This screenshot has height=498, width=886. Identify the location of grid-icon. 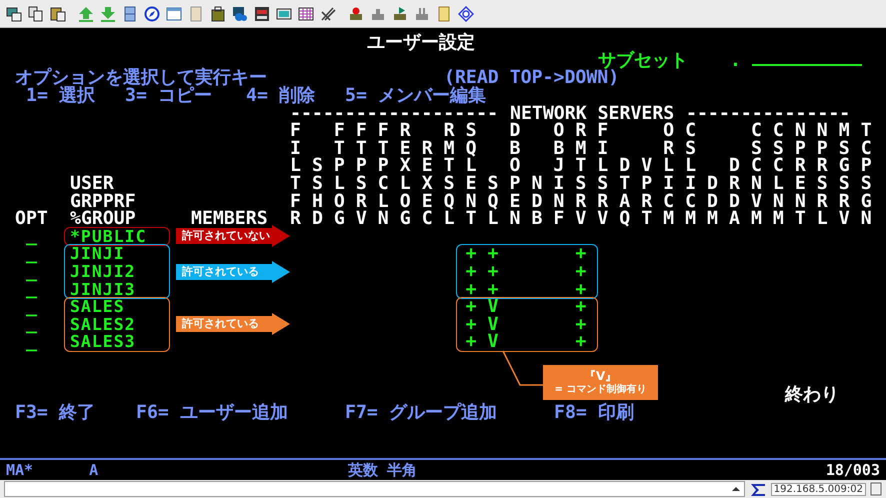
(306, 14).